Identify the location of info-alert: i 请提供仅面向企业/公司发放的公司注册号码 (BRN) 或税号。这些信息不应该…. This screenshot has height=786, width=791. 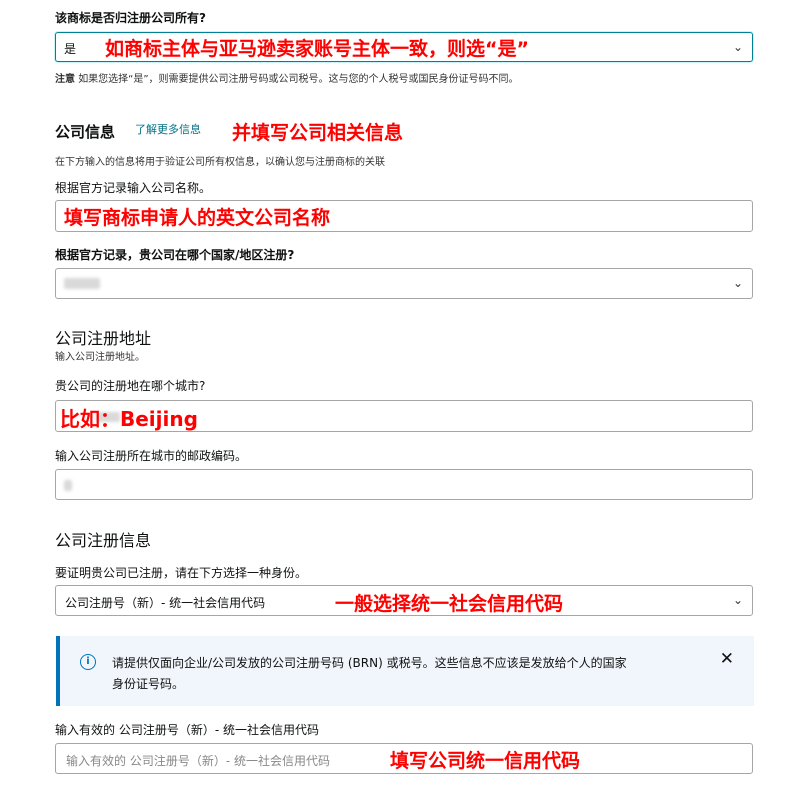
(405, 671).